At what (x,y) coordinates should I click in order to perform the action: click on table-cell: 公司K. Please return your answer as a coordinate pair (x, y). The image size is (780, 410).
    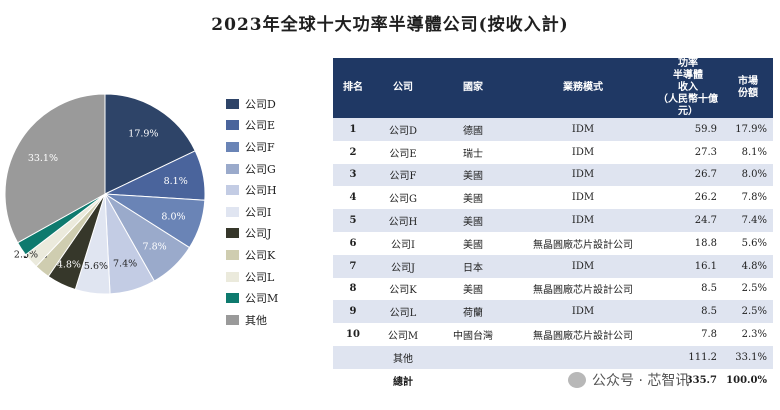
    Looking at the image, I should click on (403, 291).